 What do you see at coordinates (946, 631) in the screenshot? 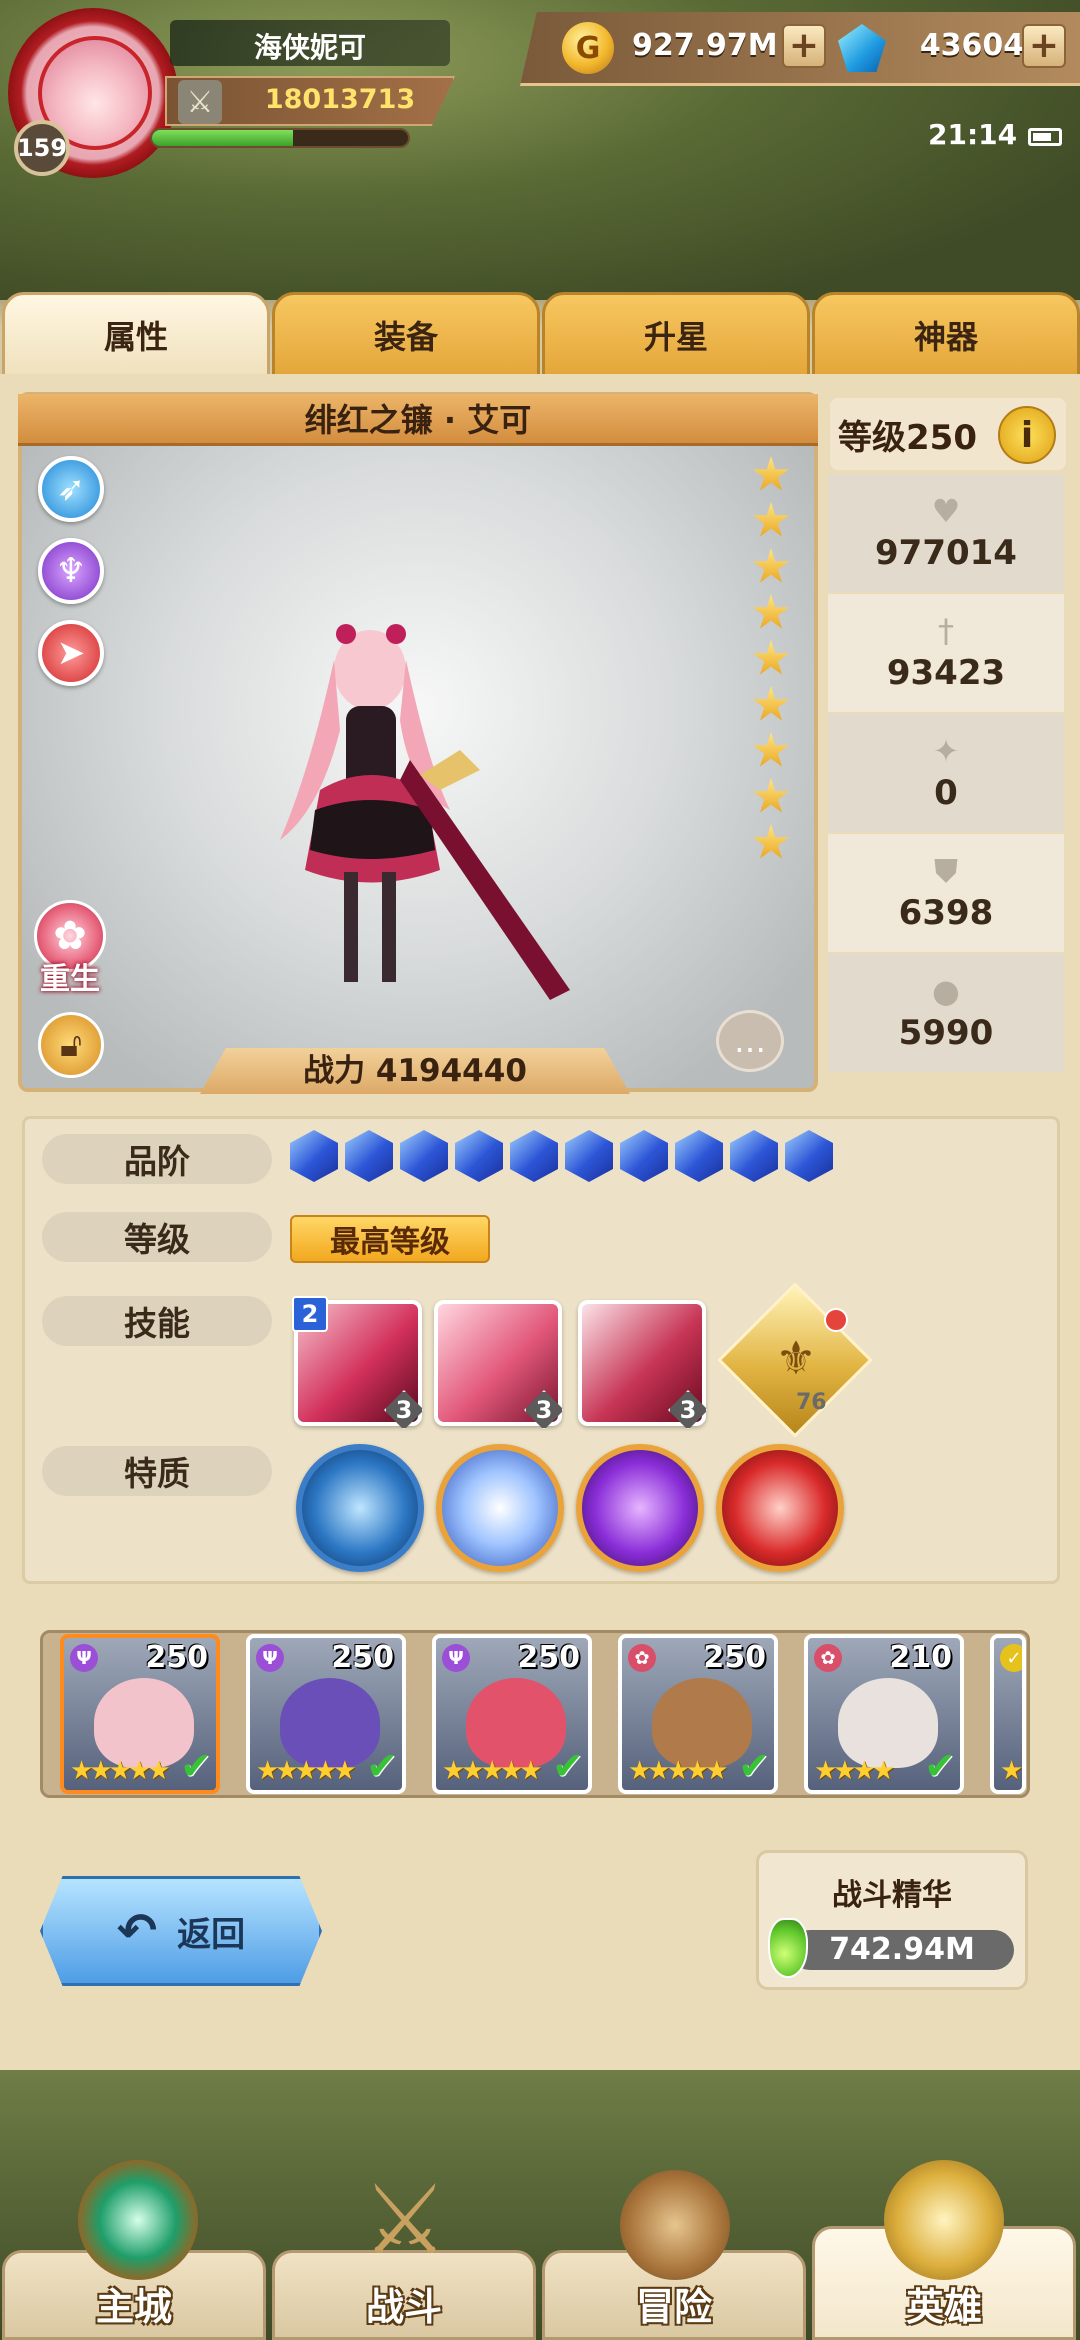
I see `sword-icon: †` at bounding box center [946, 631].